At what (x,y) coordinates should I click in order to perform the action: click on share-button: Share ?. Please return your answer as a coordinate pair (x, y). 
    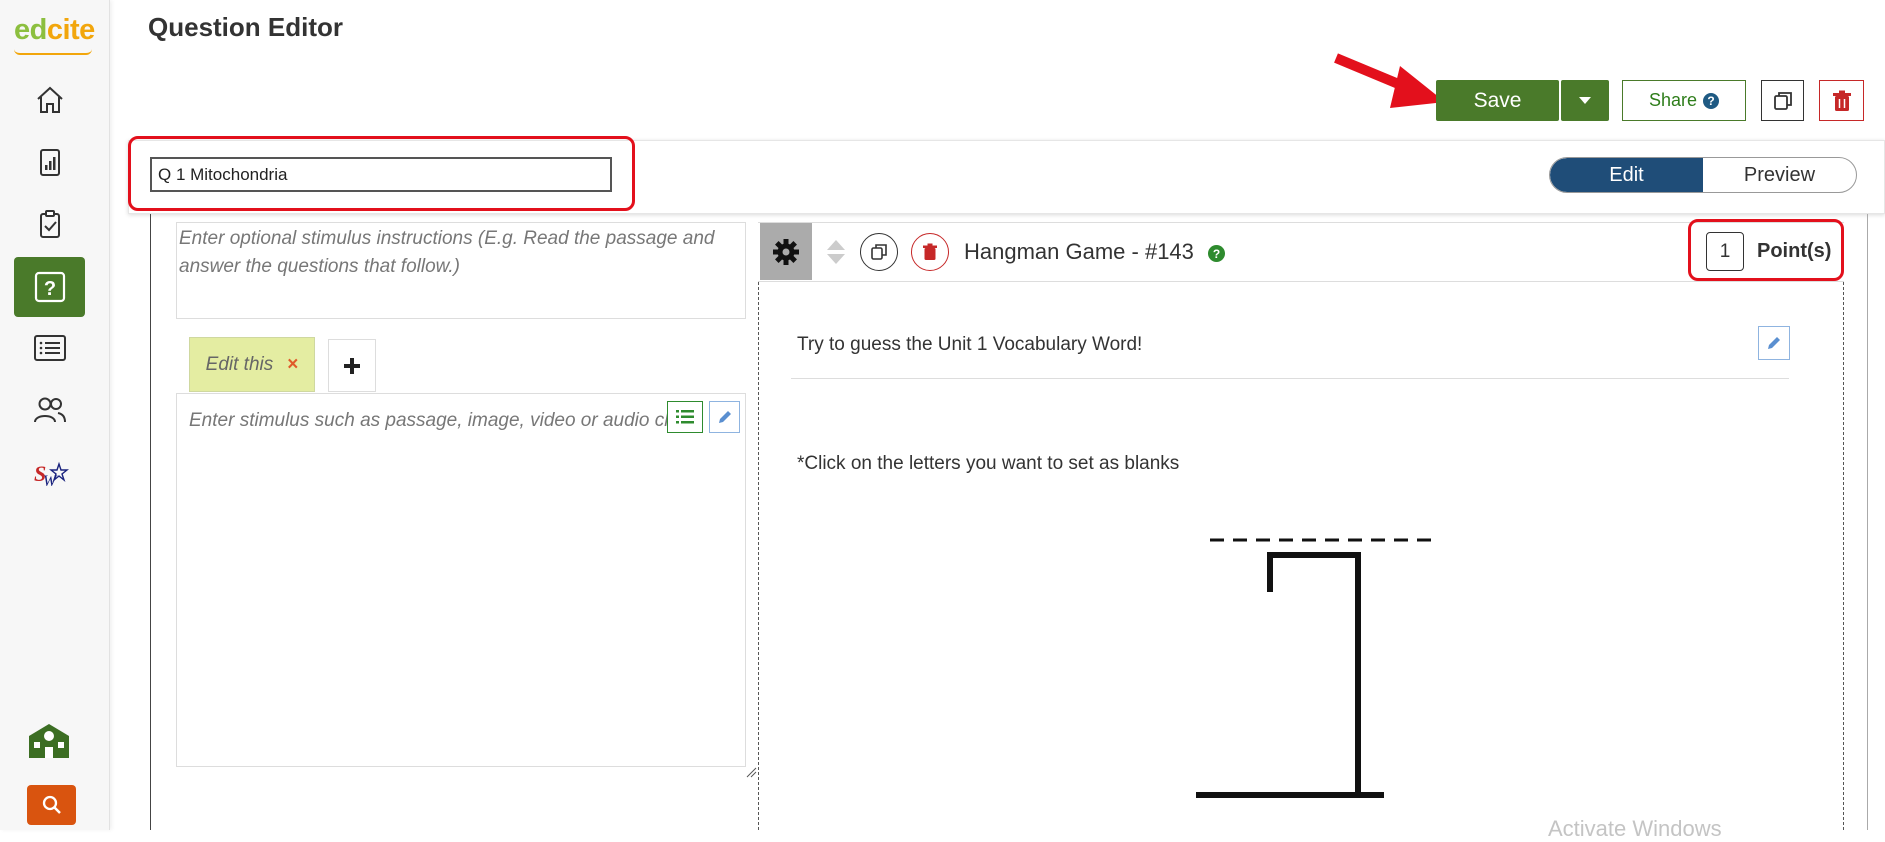
    Looking at the image, I should click on (1684, 100).